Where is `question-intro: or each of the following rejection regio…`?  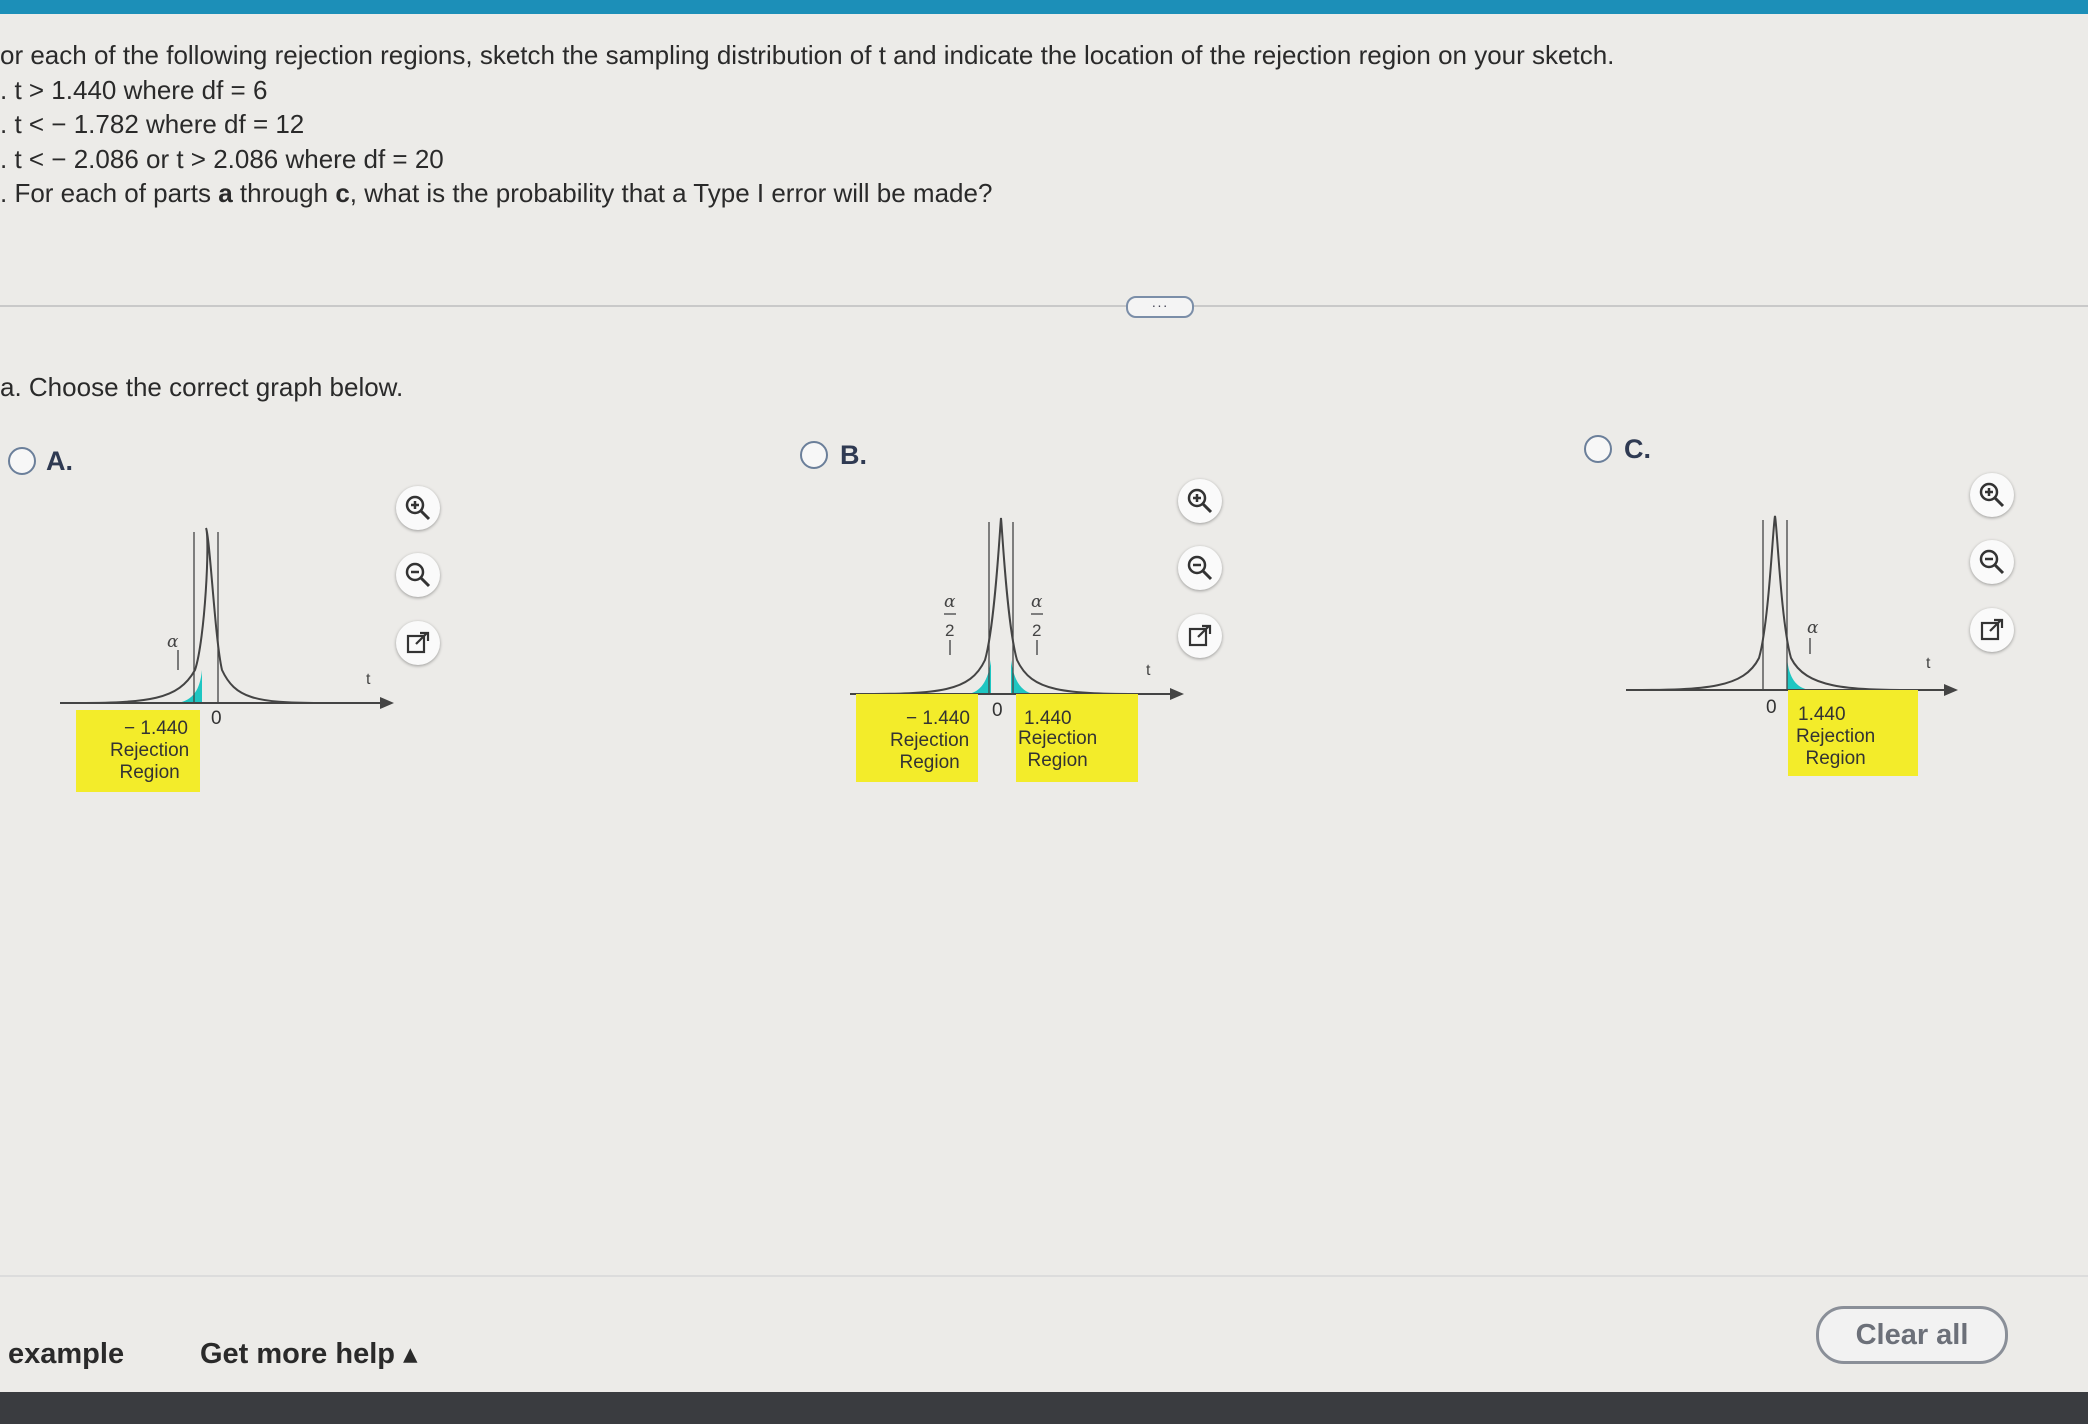
question-intro: or each of the following rejection regio… is located at coordinates (807, 55).